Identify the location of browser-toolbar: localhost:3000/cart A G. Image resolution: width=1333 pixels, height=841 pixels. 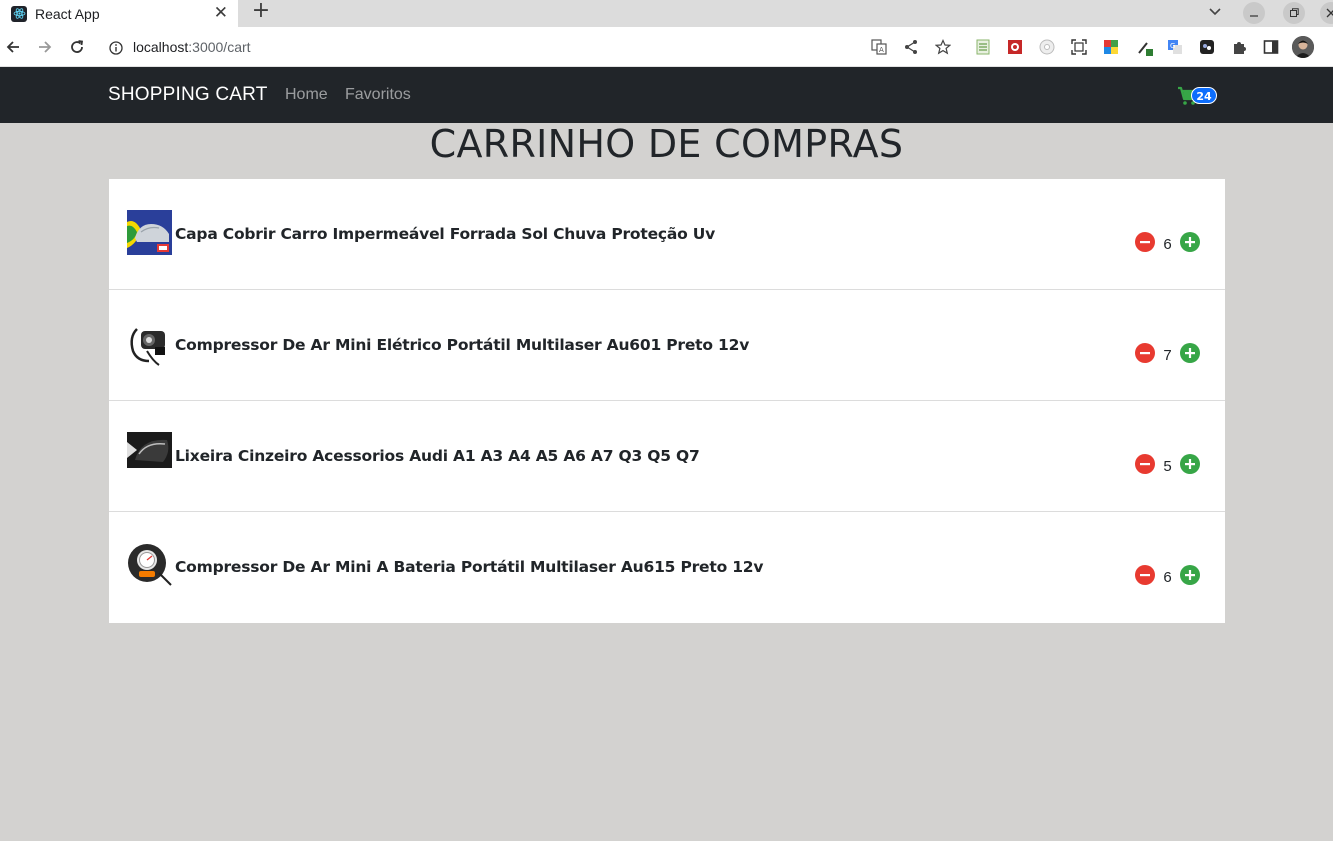
(666, 47).